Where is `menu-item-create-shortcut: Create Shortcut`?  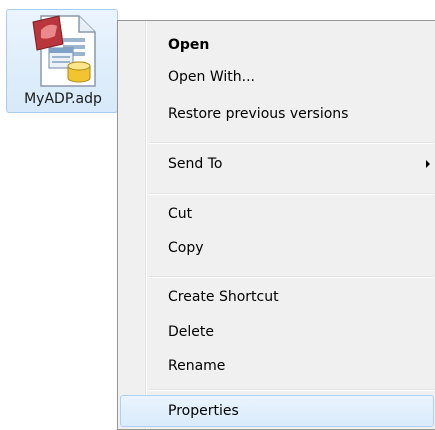
menu-item-create-shortcut: Create Shortcut is located at coordinates (277, 297).